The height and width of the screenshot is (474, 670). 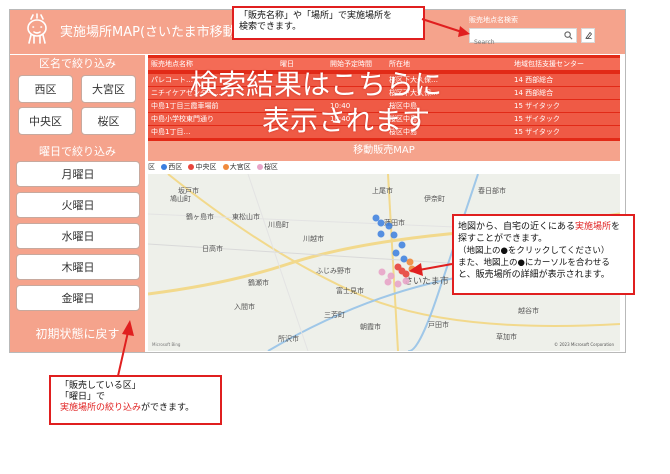 What do you see at coordinates (584, 344) in the screenshot?
I see `map-copyright: © 2023 Microsoft Corporation` at bounding box center [584, 344].